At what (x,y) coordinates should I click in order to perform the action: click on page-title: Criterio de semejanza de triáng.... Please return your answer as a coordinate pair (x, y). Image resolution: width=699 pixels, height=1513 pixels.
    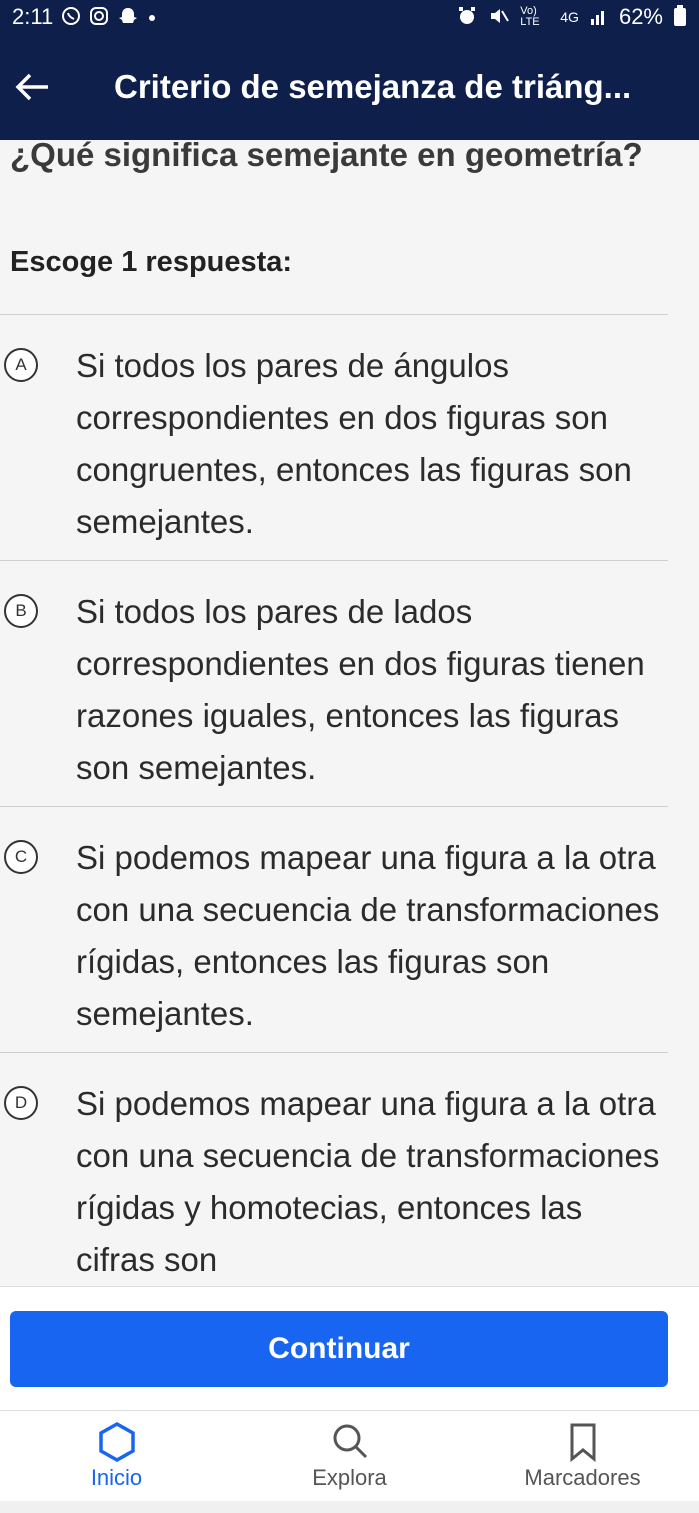
    Looking at the image, I should click on (373, 86).